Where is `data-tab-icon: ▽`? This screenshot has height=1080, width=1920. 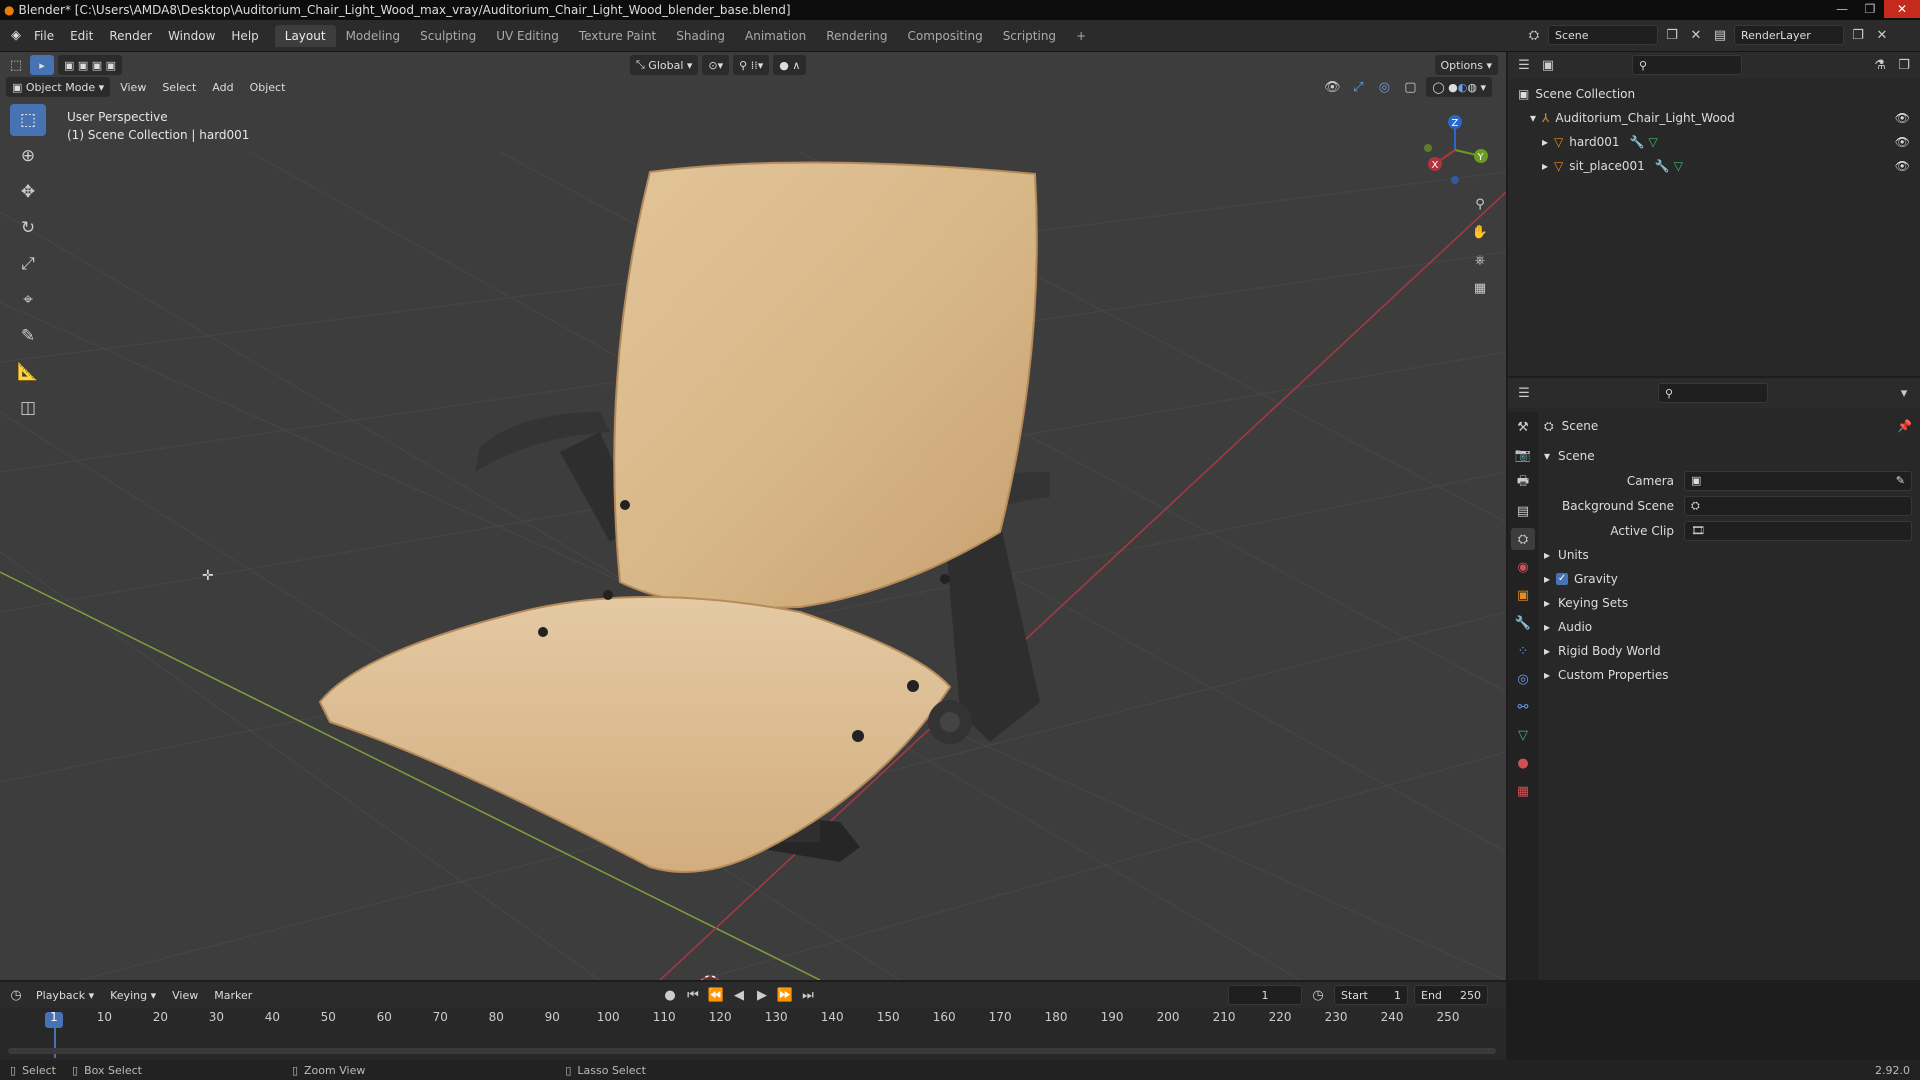
data-tab-icon: ▽ is located at coordinates (1523, 735).